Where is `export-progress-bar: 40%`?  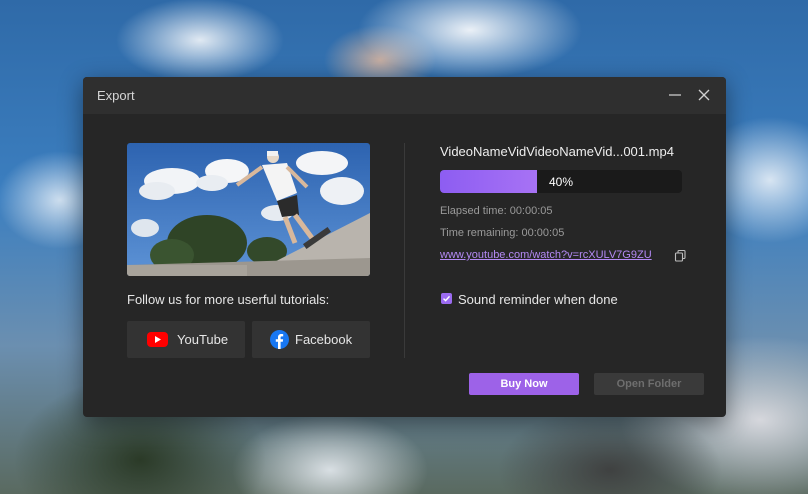 export-progress-bar: 40% is located at coordinates (561, 181).